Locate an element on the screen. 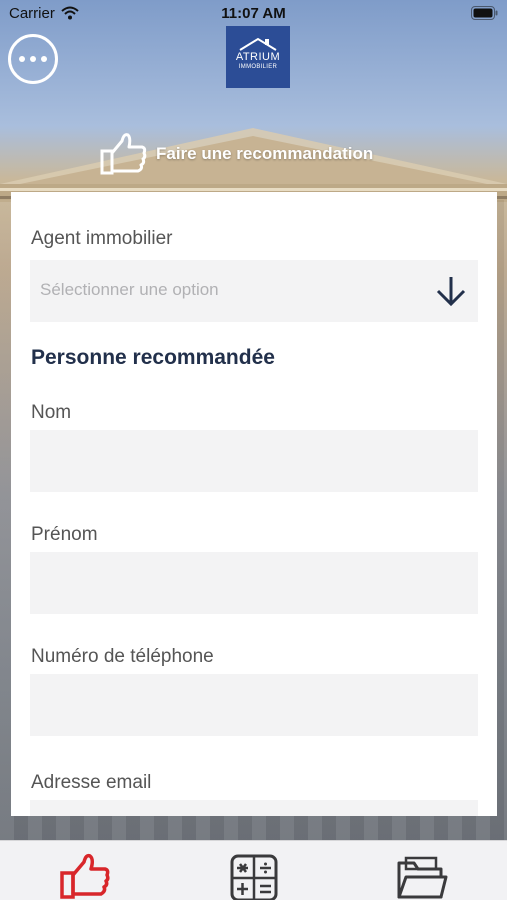 Image resolution: width=507 pixels, height=900 pixels. logo-subtitle: IMMOBILIER is located at coordinates (258, 67).